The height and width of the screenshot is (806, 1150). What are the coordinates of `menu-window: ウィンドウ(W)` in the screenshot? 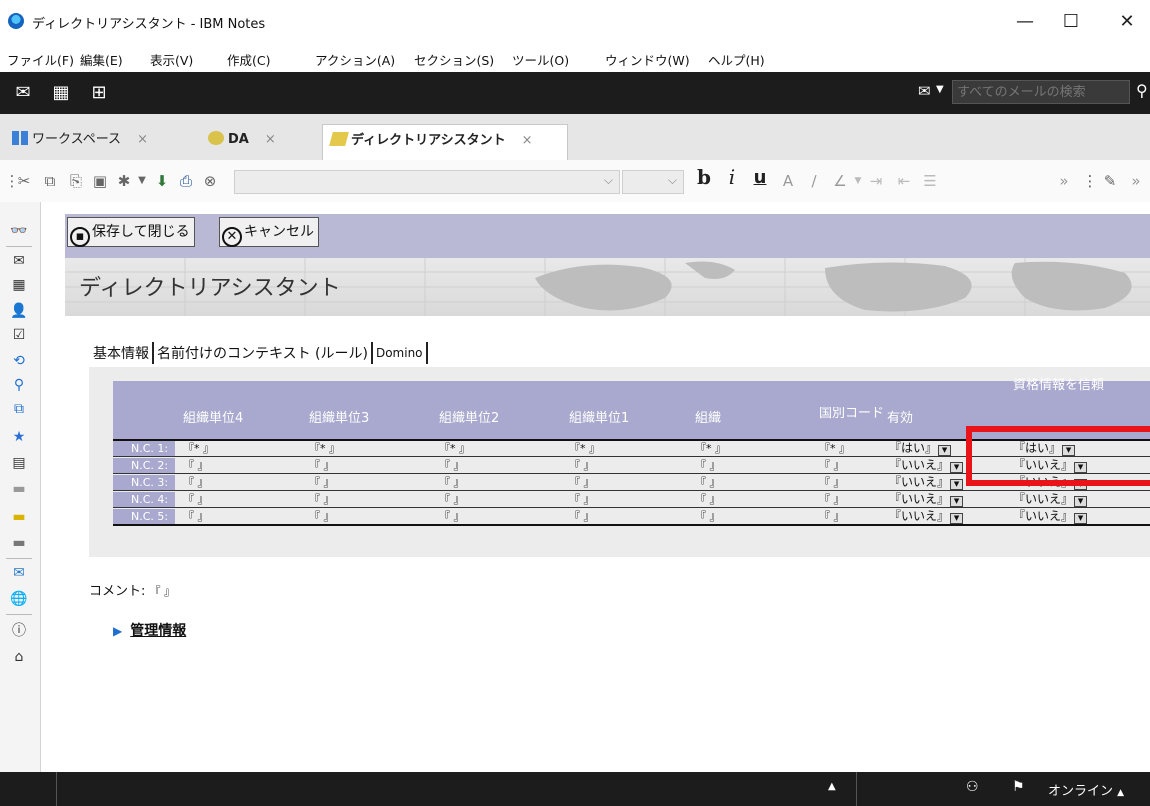 It's located at (647, 59).